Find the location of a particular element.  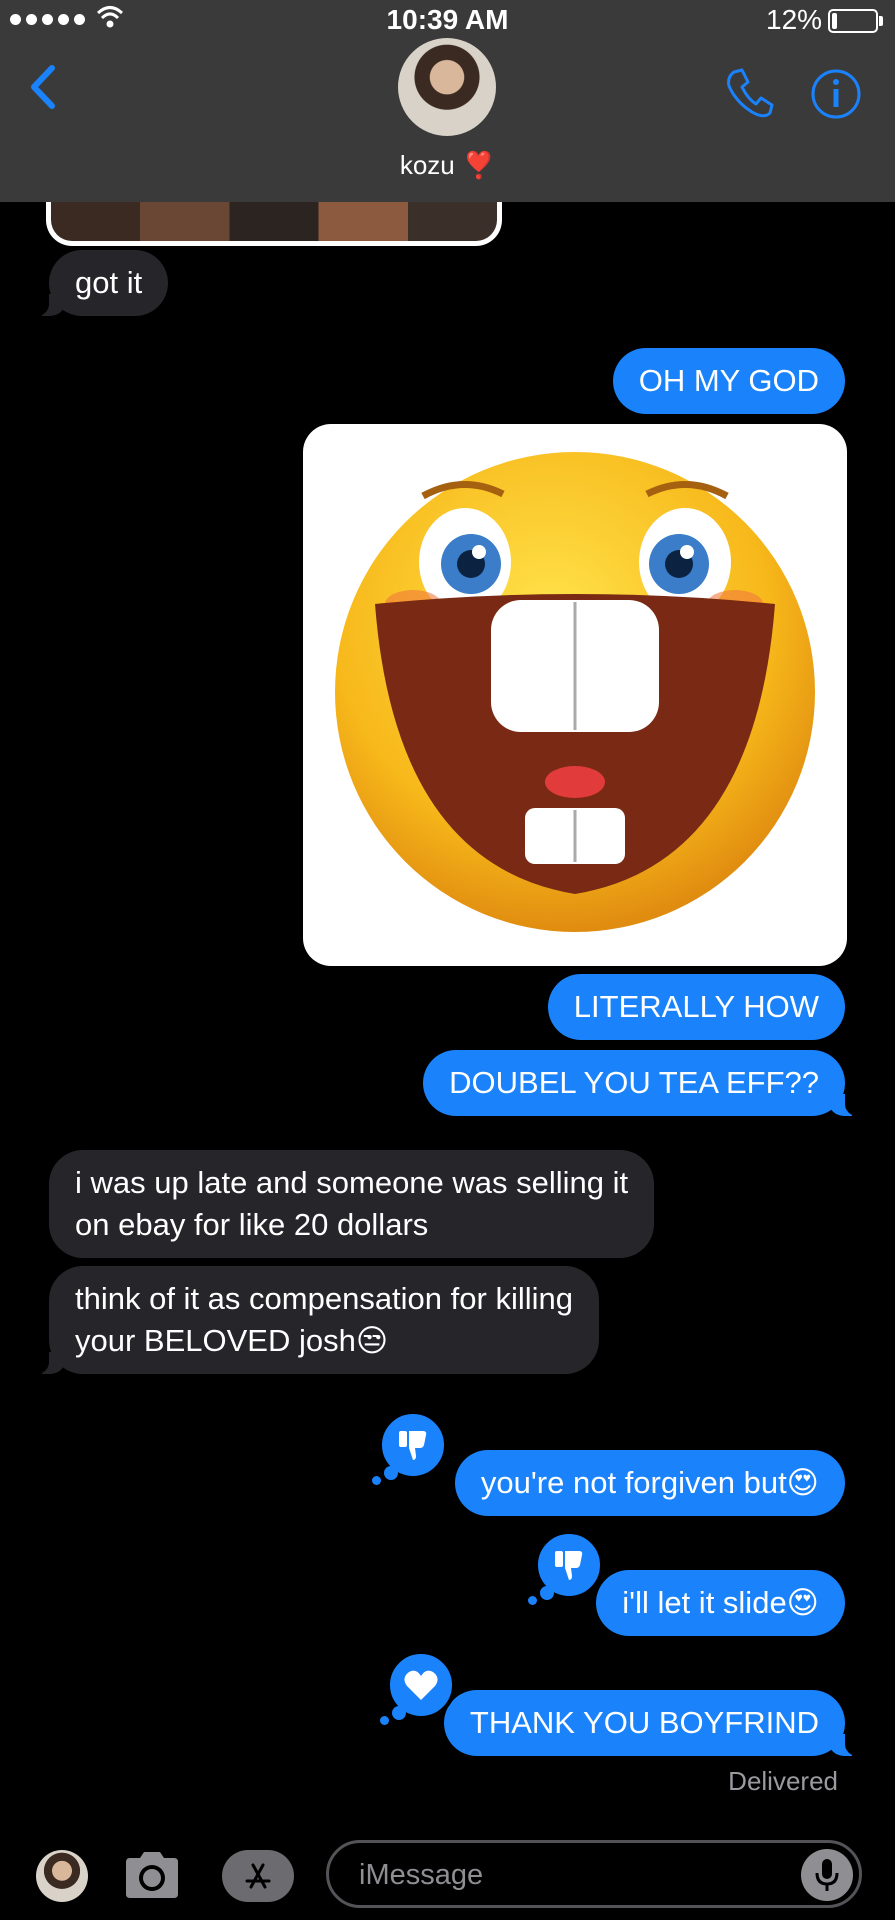

grinning-emoji-image is located at coordinates (575, 692).